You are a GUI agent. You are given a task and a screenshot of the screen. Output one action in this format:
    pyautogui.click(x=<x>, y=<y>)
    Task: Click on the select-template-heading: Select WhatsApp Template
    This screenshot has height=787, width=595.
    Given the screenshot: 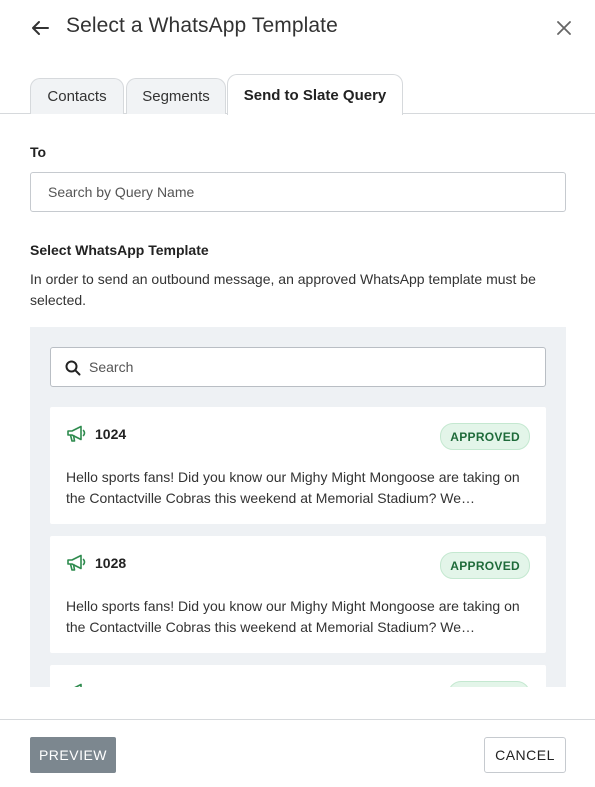 What is the action you would take?
    pyautogui.click(x=119, y=250)
    